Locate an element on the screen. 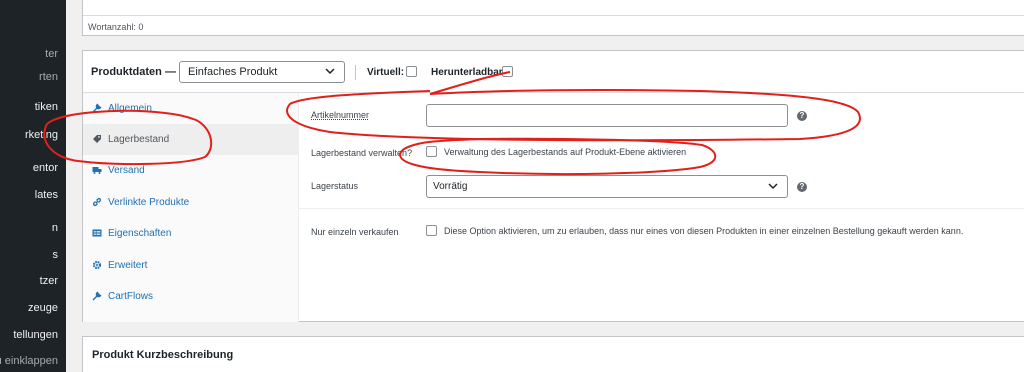 The height and width of the screenshot is (372, 1024). word-count: Wortanzahl: 0 is located at coordinates (116, 27).